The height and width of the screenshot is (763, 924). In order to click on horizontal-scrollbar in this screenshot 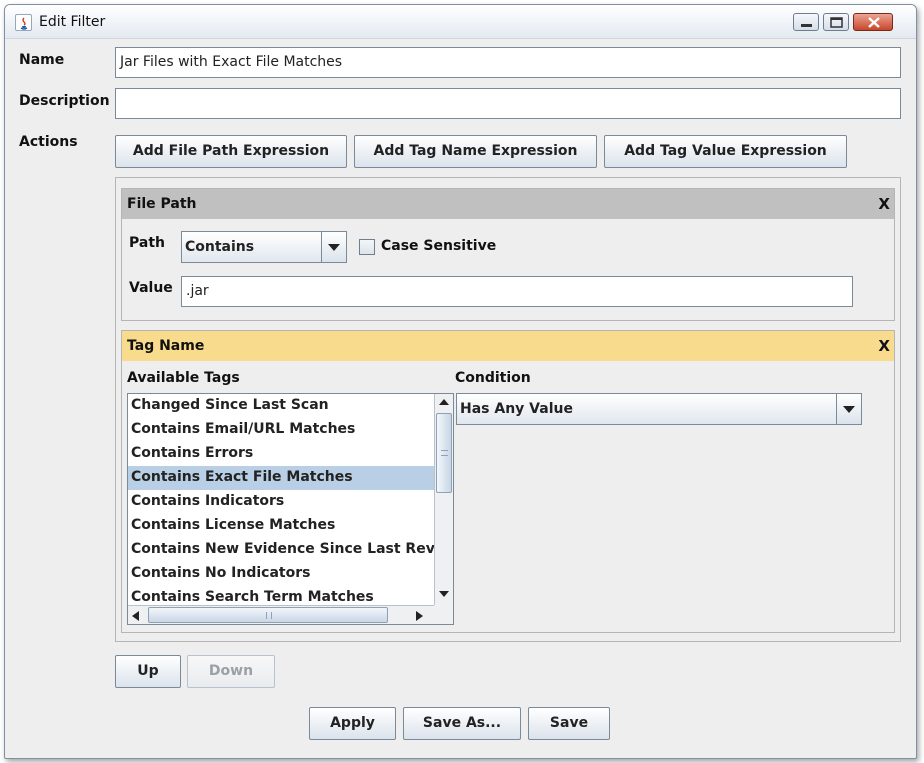, I will do `click(281, 614)`.